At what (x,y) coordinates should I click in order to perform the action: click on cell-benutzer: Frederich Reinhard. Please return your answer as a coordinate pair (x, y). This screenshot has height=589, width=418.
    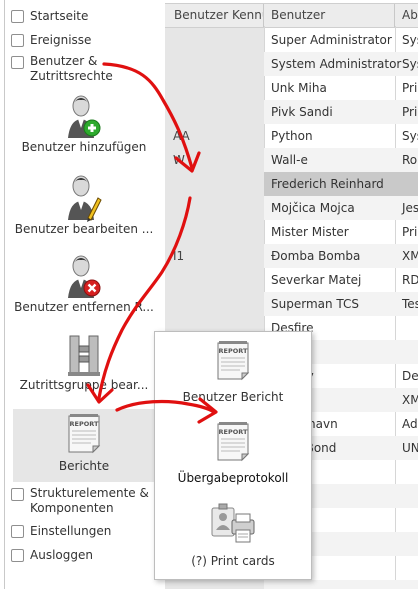
    Looking at the image, I should click on (327, 184).